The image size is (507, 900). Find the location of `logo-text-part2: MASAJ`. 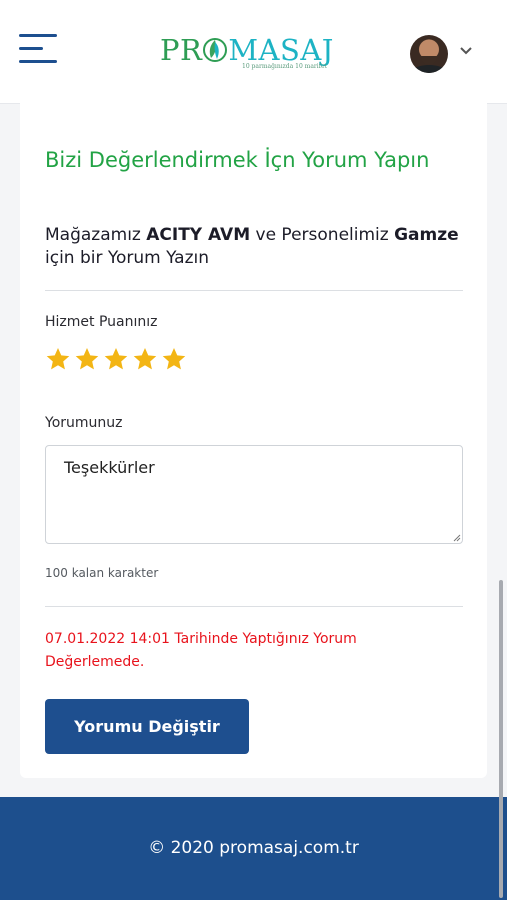

logo-text-part2: MASAJ is located at coordinates (281, 50).